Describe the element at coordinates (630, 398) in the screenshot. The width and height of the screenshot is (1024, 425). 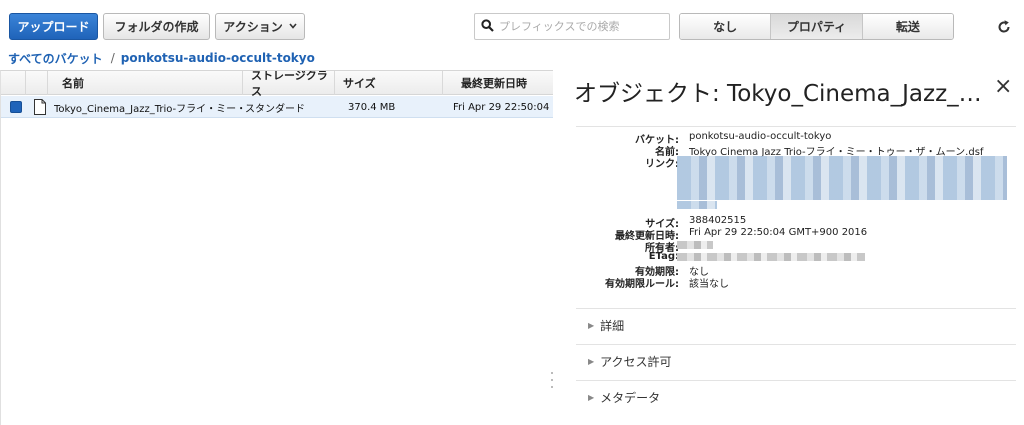
I see `section-metadata-label: メタデータ` at that location.